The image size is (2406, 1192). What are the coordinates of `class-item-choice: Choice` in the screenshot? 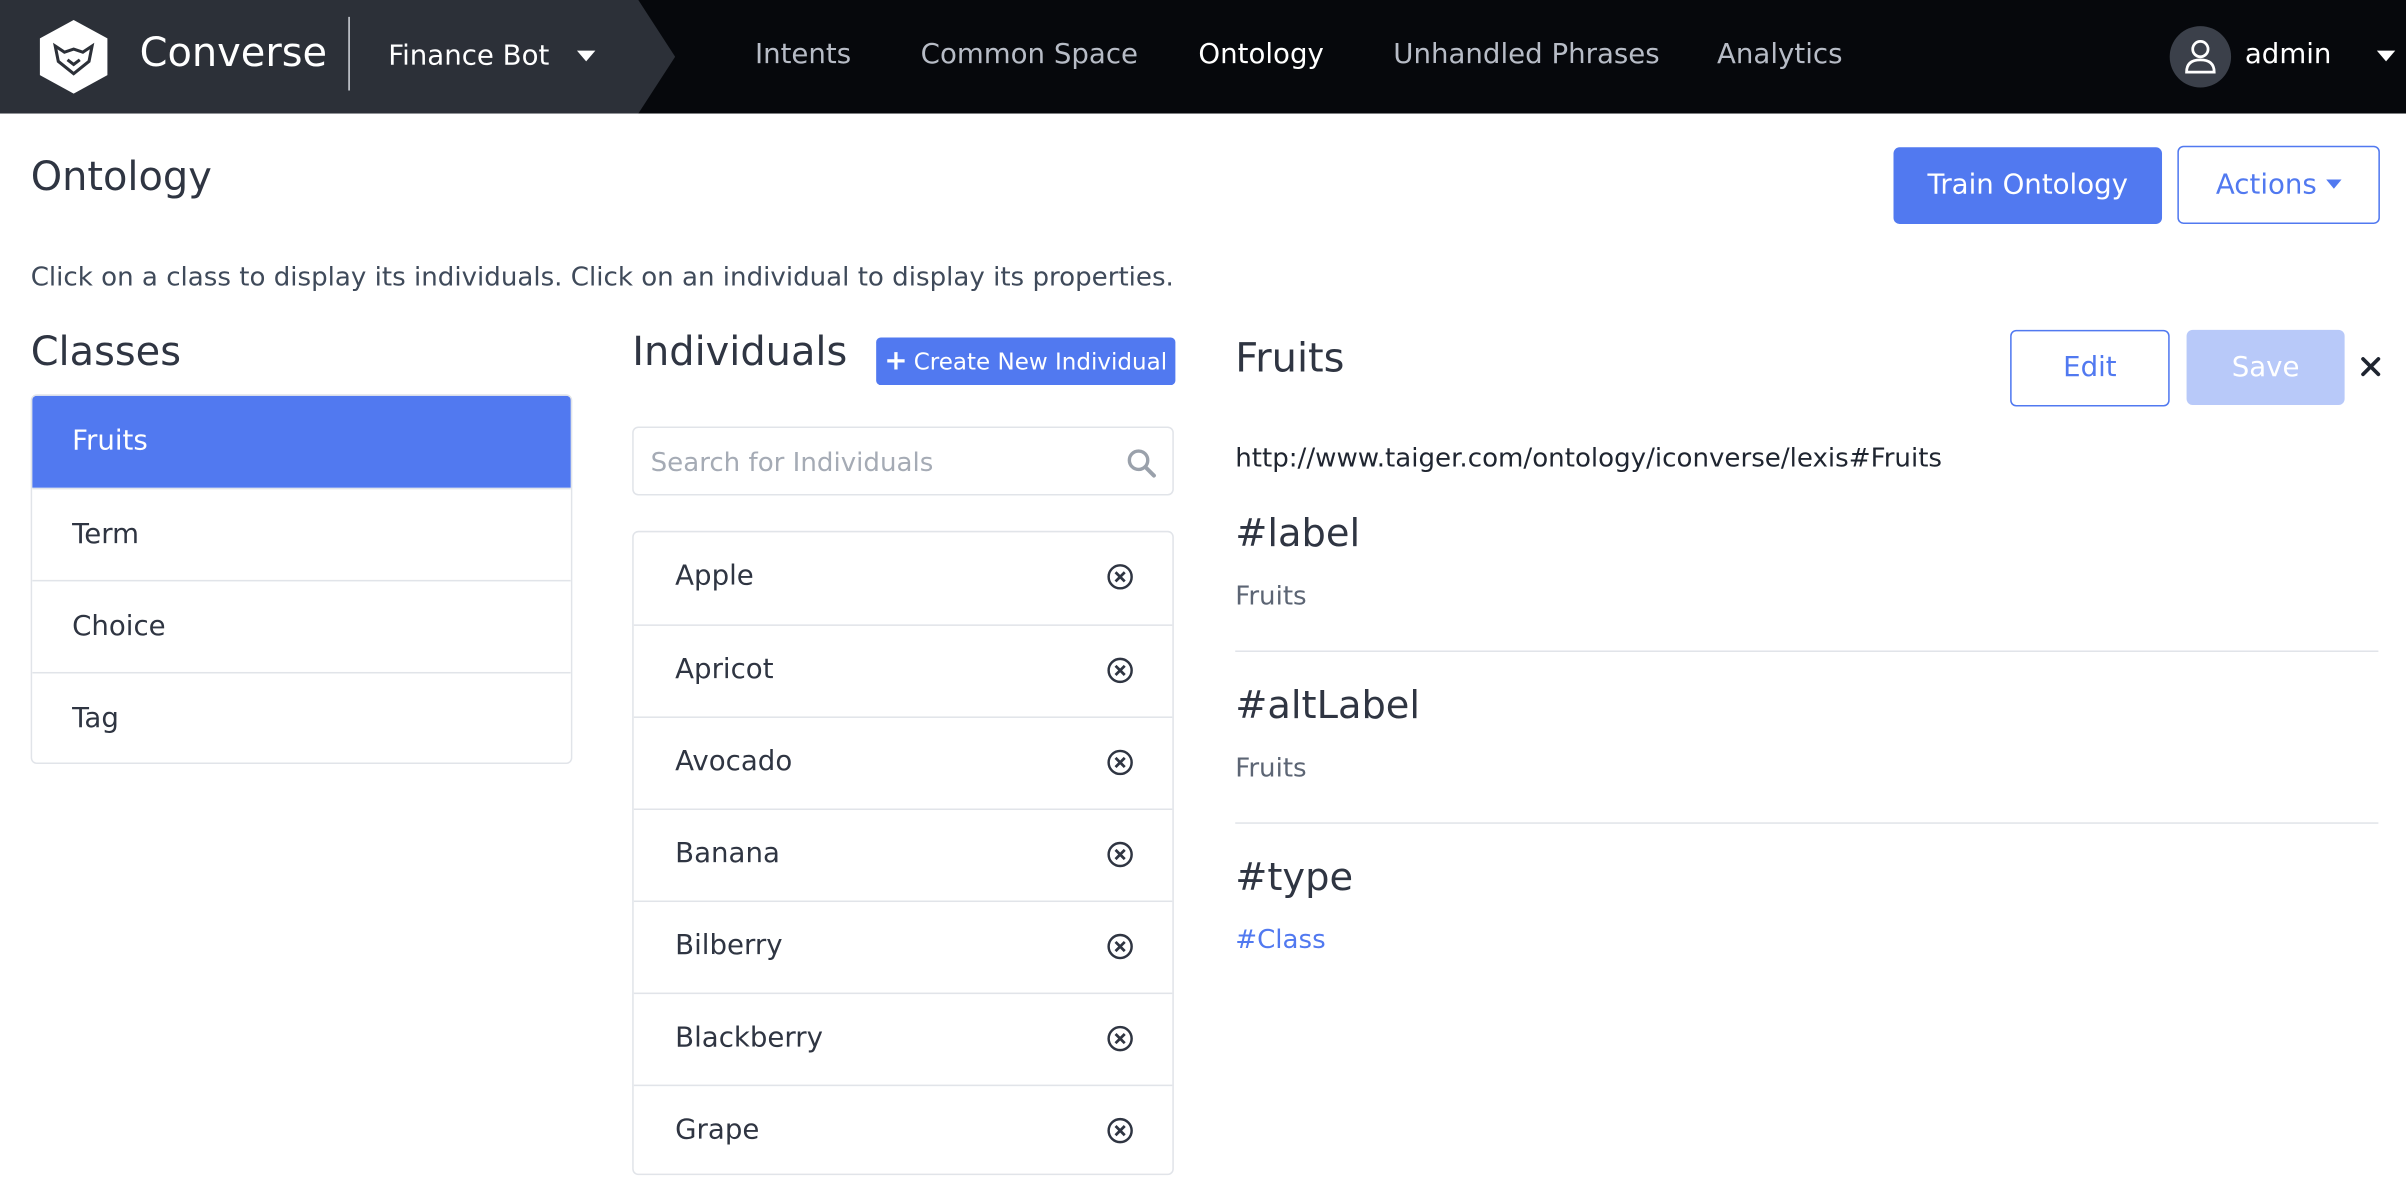 It's located at (301, 625).